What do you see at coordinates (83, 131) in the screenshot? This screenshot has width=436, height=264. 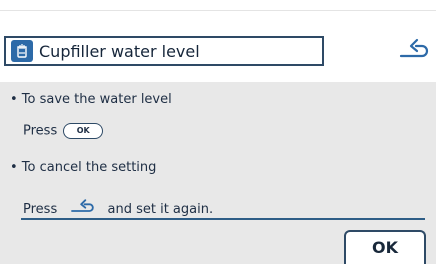 I see `ok-key-icon: OK` at bounding box center [83, 131].